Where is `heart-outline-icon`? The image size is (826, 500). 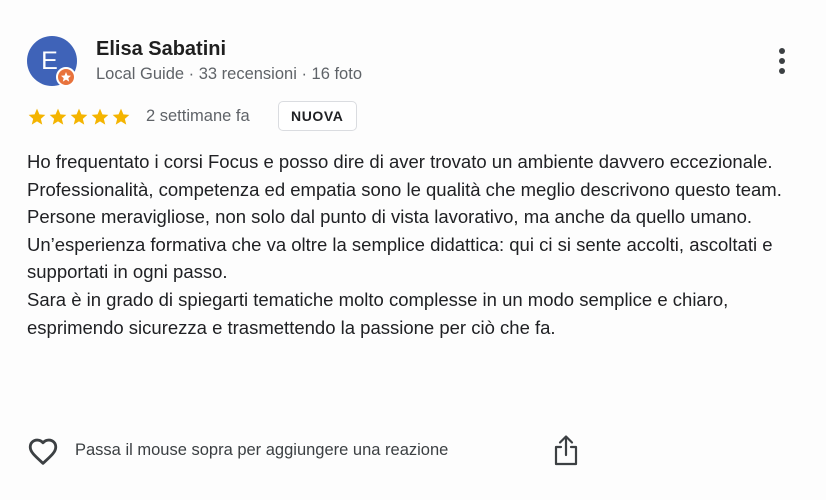 heart-outline-icon is located at coordinates (43, 451).